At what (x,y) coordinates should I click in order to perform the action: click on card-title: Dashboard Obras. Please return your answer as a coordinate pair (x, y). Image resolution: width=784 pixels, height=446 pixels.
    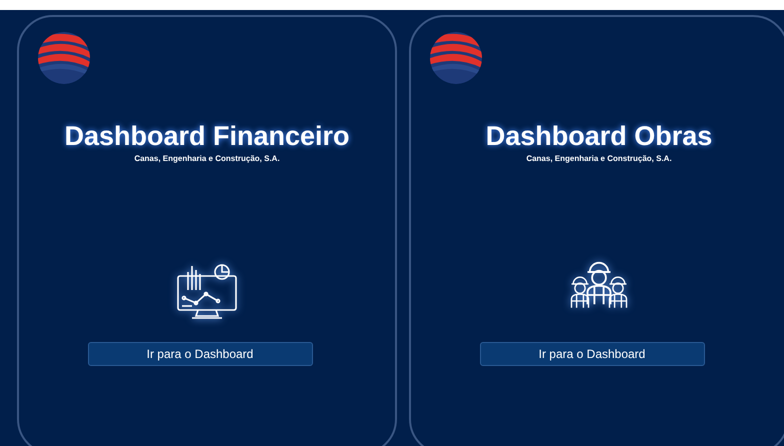
    Looking at the image, I should click on (599, 136).